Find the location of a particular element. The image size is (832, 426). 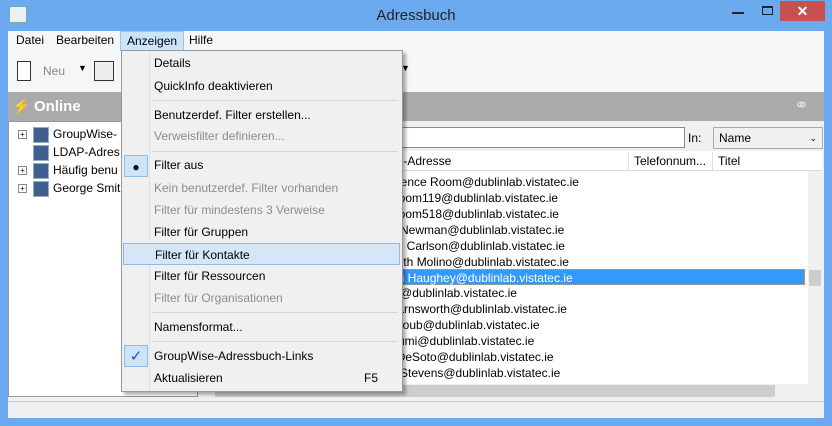

new-icon is located at coordinates (24, 71).